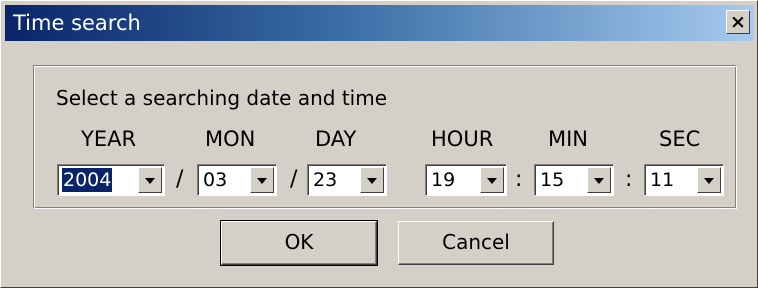 This screenshot has width=758, height=288. Describe the element at coordinates (680, 139) in the screenshot. I see `second-label: SEC` at that location.